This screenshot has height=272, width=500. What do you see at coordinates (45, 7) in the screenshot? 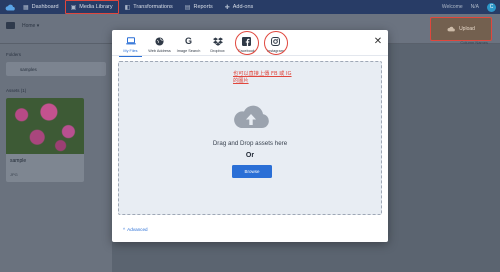
I see `nav-label: Dashboard` at bounding box center [45, 7].